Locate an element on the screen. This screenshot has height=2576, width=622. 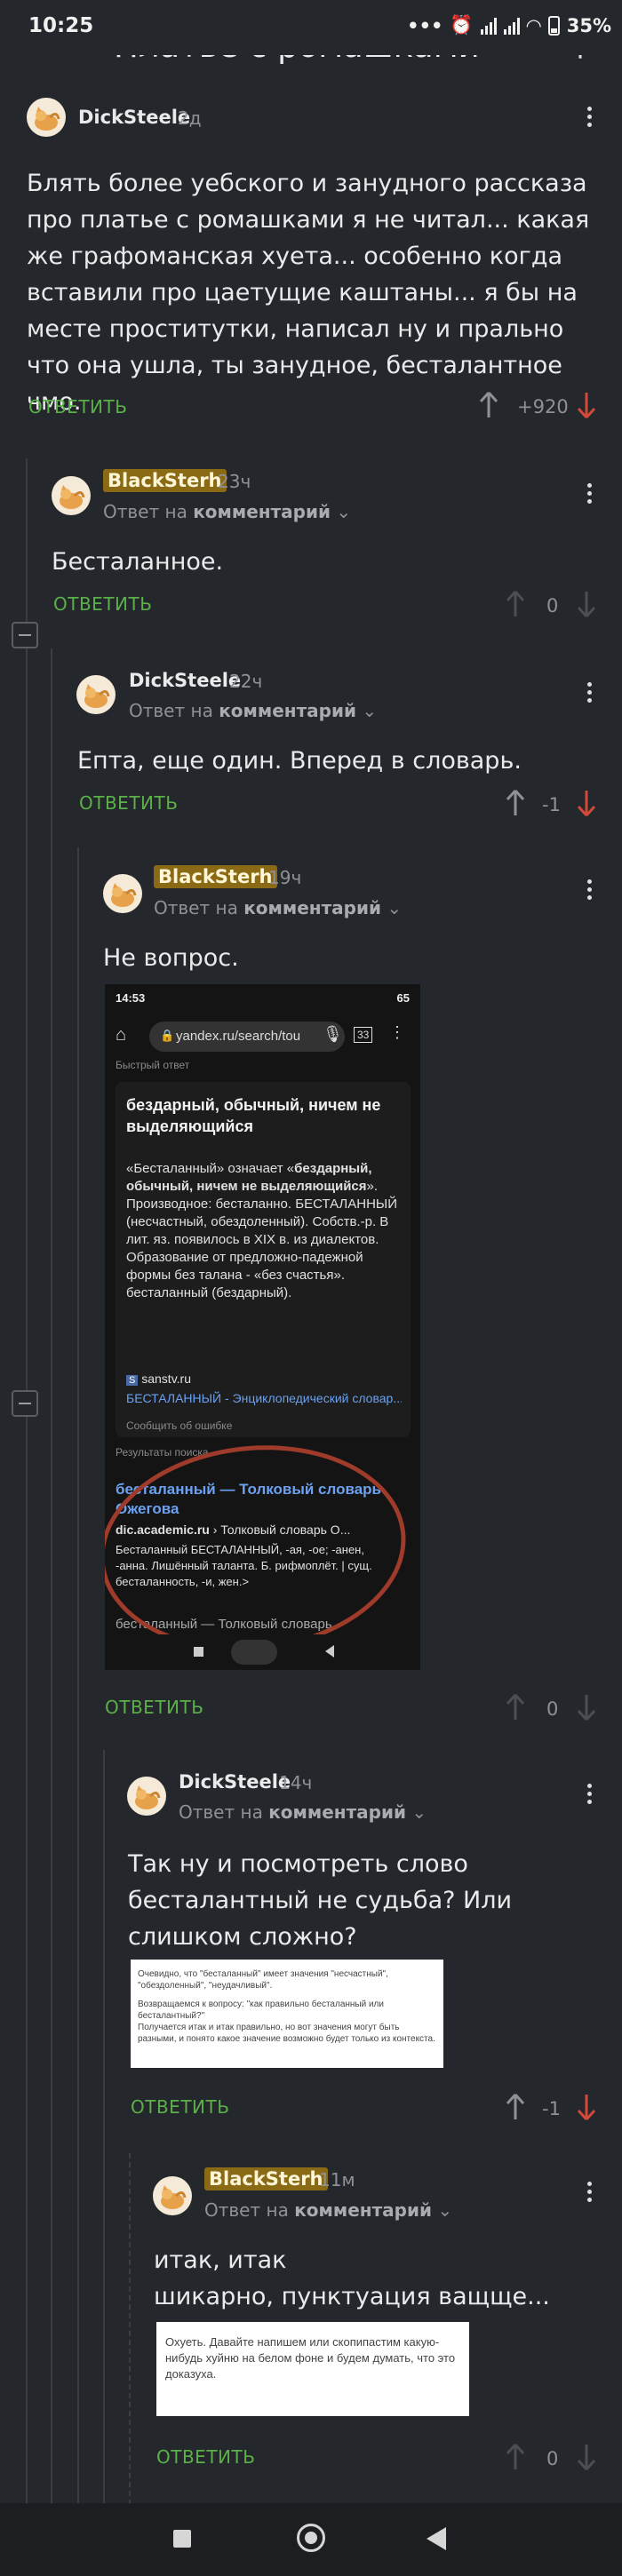
home-button-icon is located at coordinates (311, 2538).